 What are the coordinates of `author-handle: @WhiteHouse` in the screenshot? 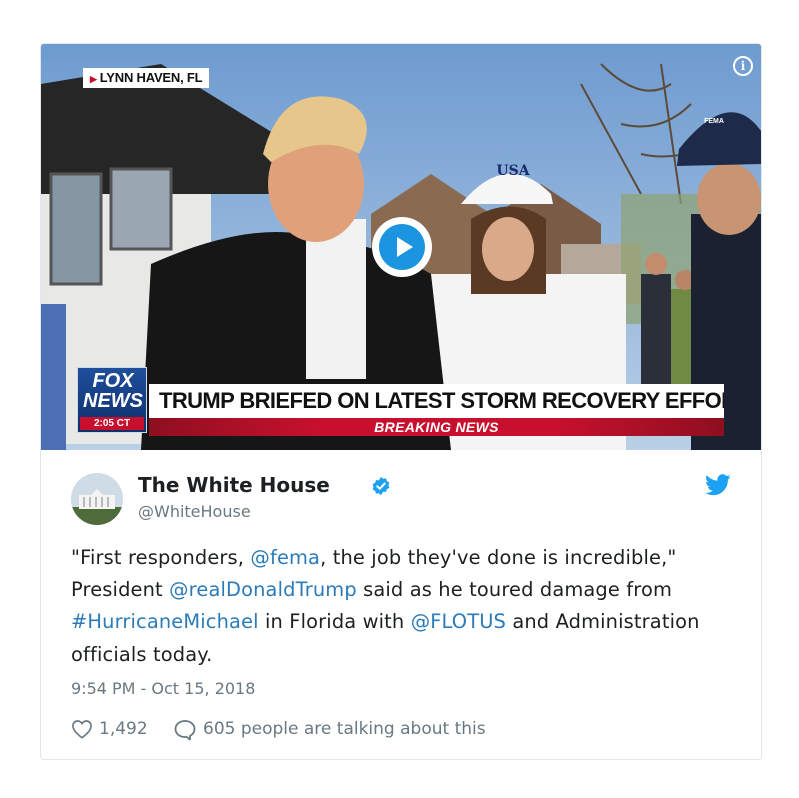 It's located at (194, 512).